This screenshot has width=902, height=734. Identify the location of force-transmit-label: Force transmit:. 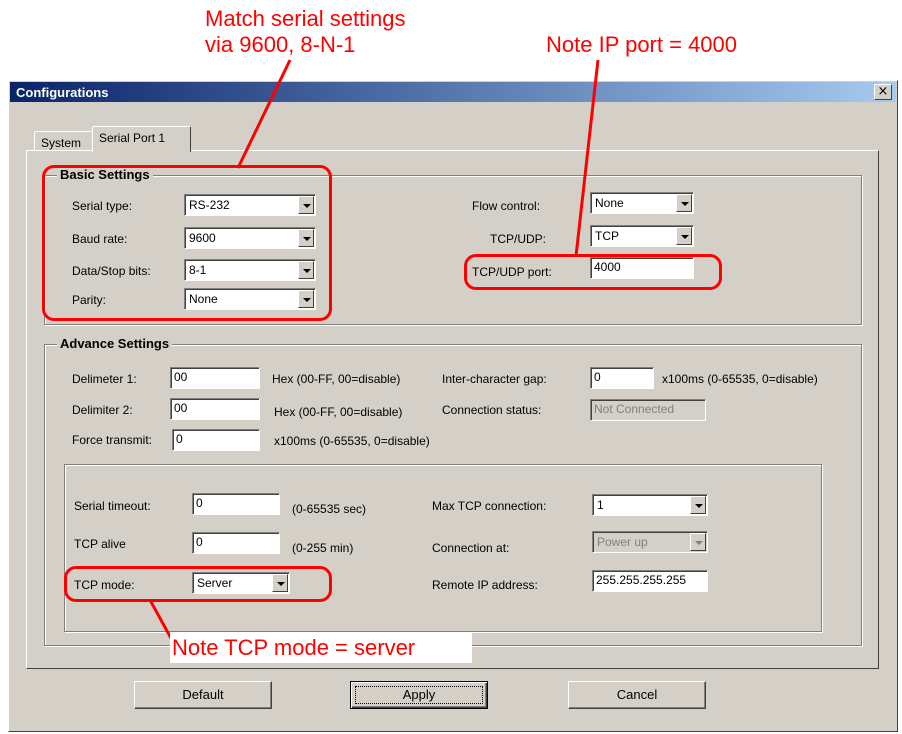
(112, 440).